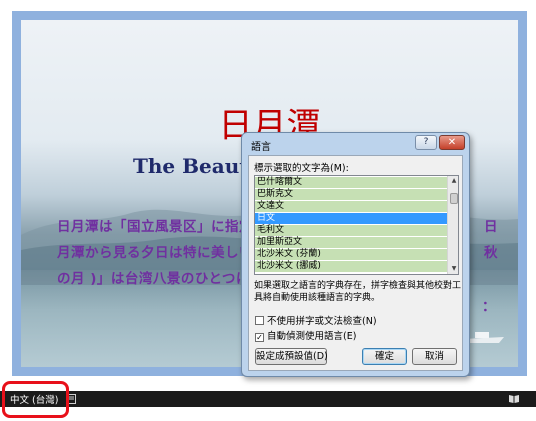 The image size is (536, 421). What do you see at coordinates (489, 305) in the screenshot?
I see `body-text-fragment-3: ：` at bounding box center [489, 305].